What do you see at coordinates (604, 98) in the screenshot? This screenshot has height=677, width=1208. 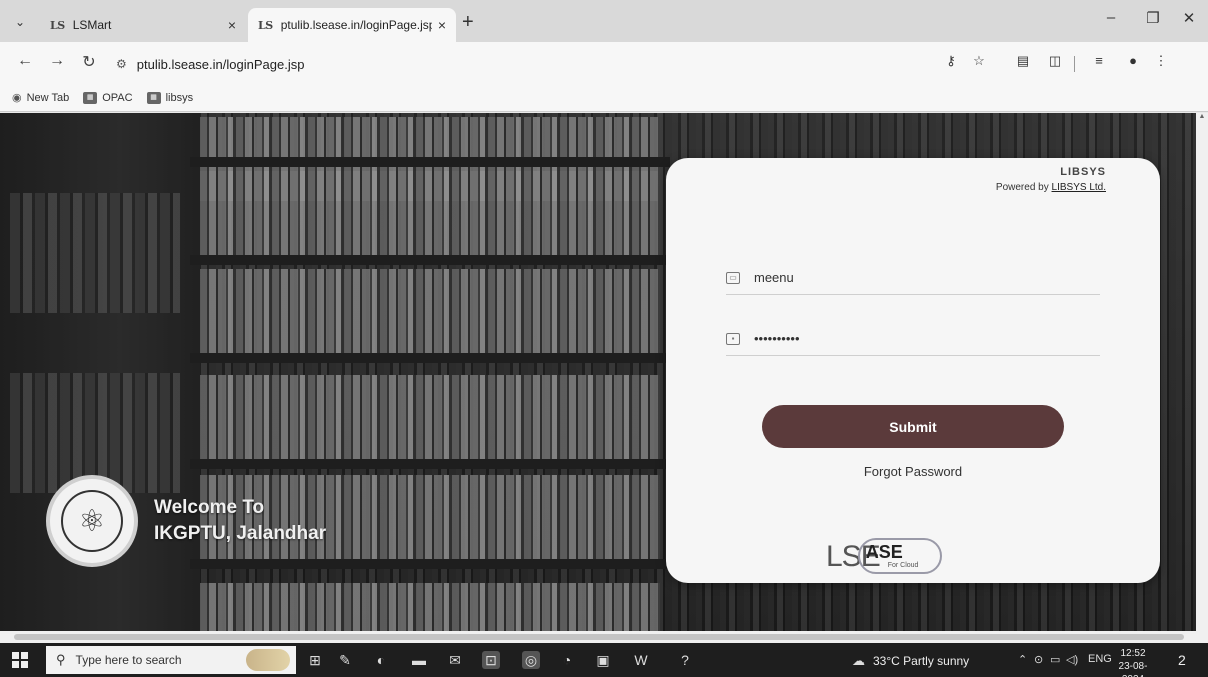 I see `bookmarks-bar: ◉ New Tab ▦ OPAC ▦ libsys` at bounding box center [604, 98].